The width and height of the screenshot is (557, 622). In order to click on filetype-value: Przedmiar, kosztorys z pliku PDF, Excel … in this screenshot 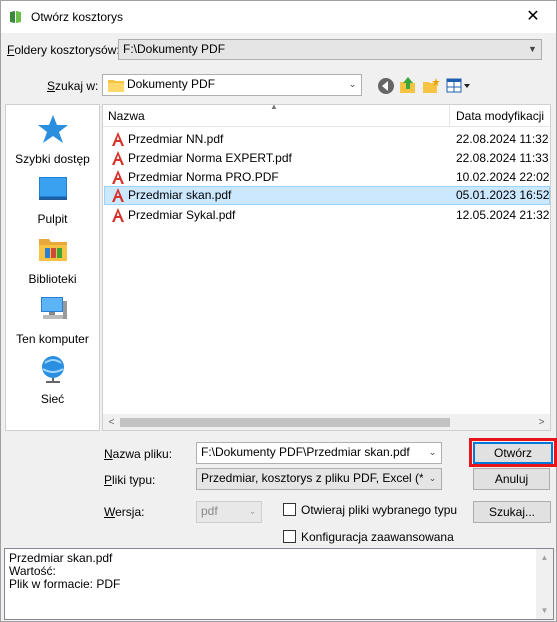, I will do `click(312, 478)`.